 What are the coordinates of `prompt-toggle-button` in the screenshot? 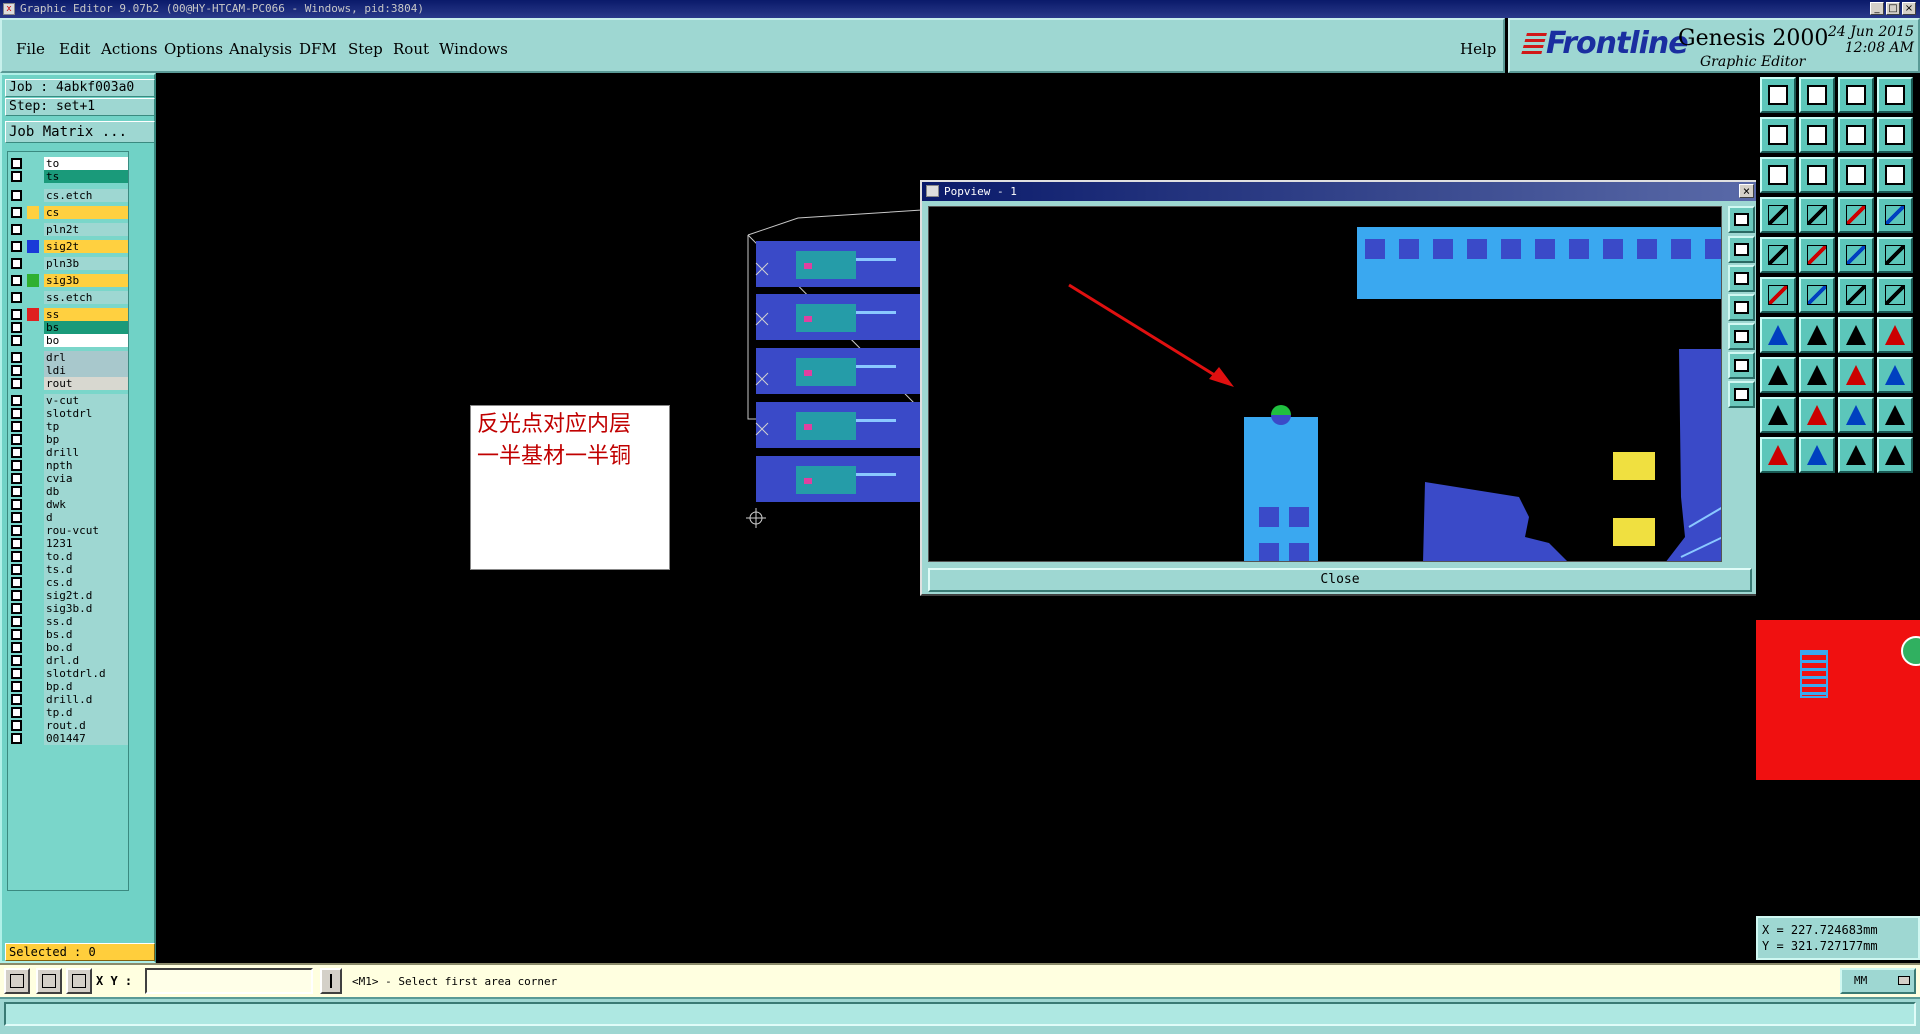 It's located at (331, 981).